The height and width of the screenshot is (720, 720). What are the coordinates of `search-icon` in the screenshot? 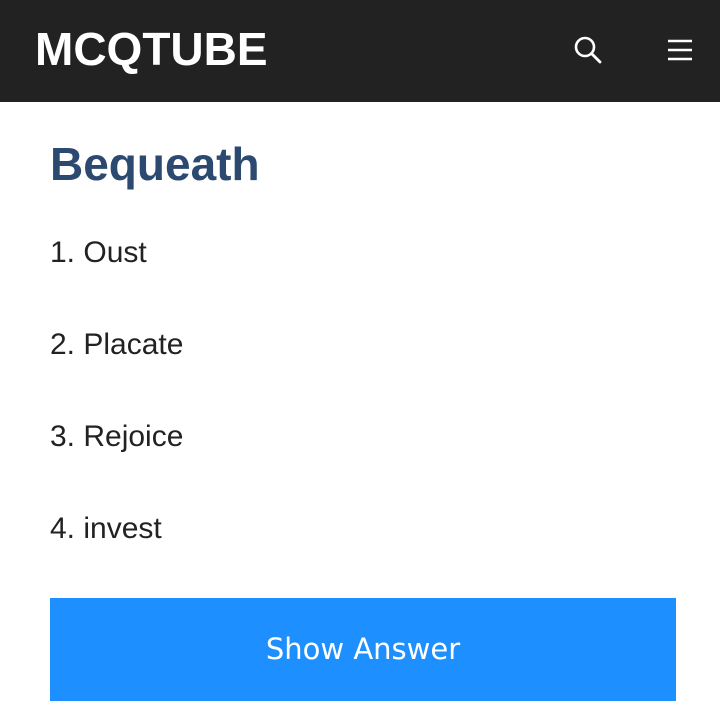 It's located at (588, 50).